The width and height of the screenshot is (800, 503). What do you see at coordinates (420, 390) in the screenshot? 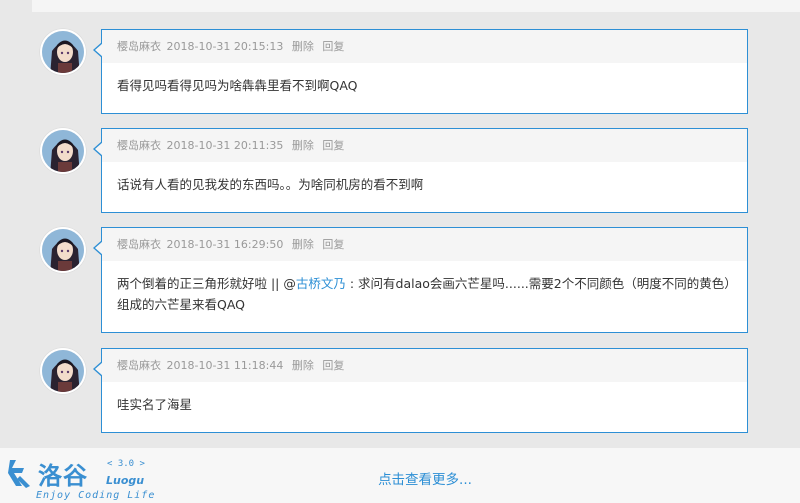
I see `comment-bubble: 樱岛麻衣 2018-10-31 11:18:44 删除 回复 哇实名了海星` at bounding box center [420, 390].